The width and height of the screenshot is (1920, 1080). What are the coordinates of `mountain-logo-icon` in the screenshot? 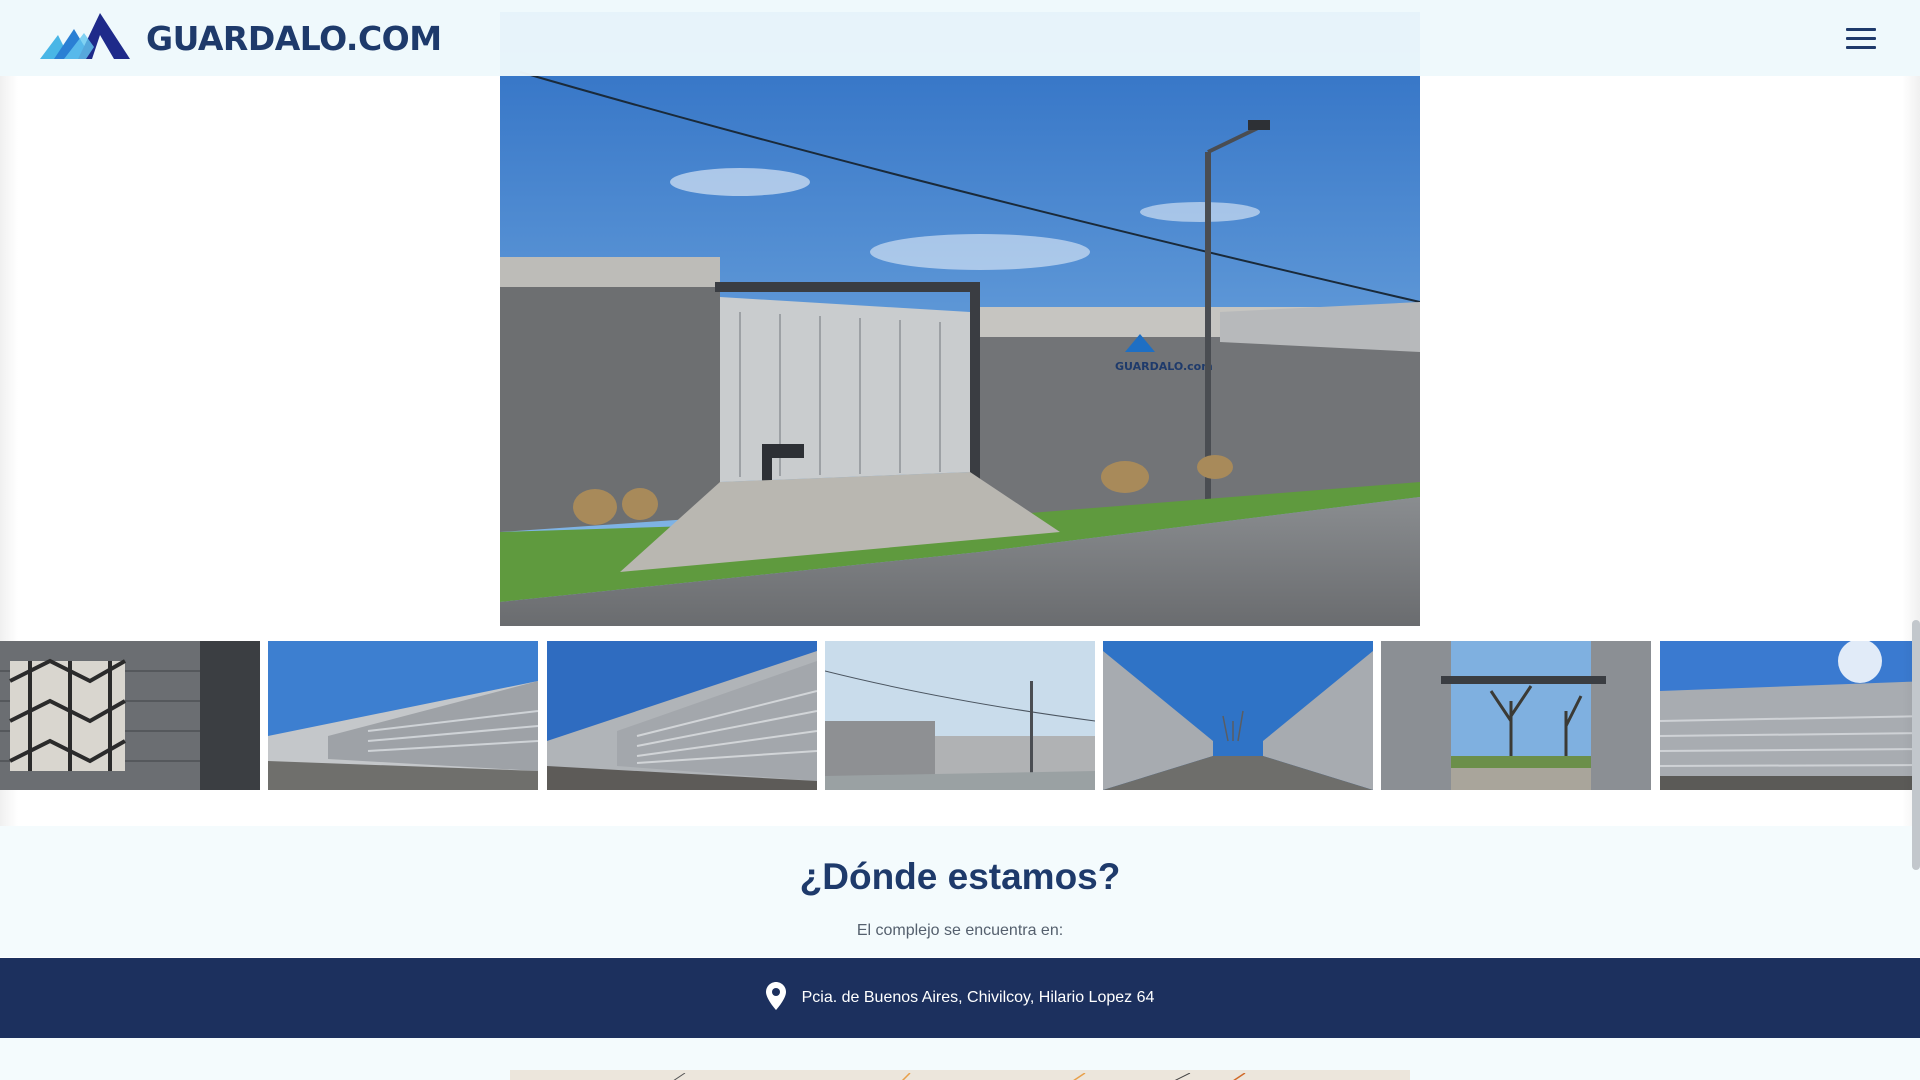 It's located at (85, 38).